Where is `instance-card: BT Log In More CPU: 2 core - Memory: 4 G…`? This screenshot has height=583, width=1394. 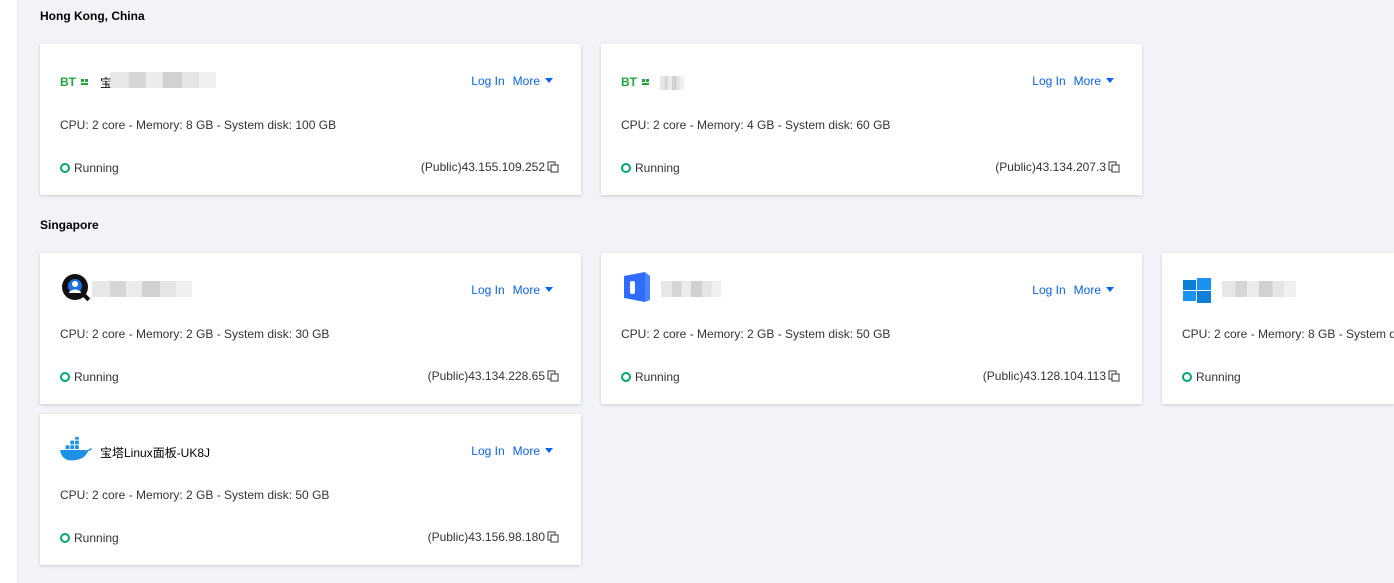 instance-card: BT Log In More CPU: 2 core - Memory: 4 G… is located at coordinates (871, 119).